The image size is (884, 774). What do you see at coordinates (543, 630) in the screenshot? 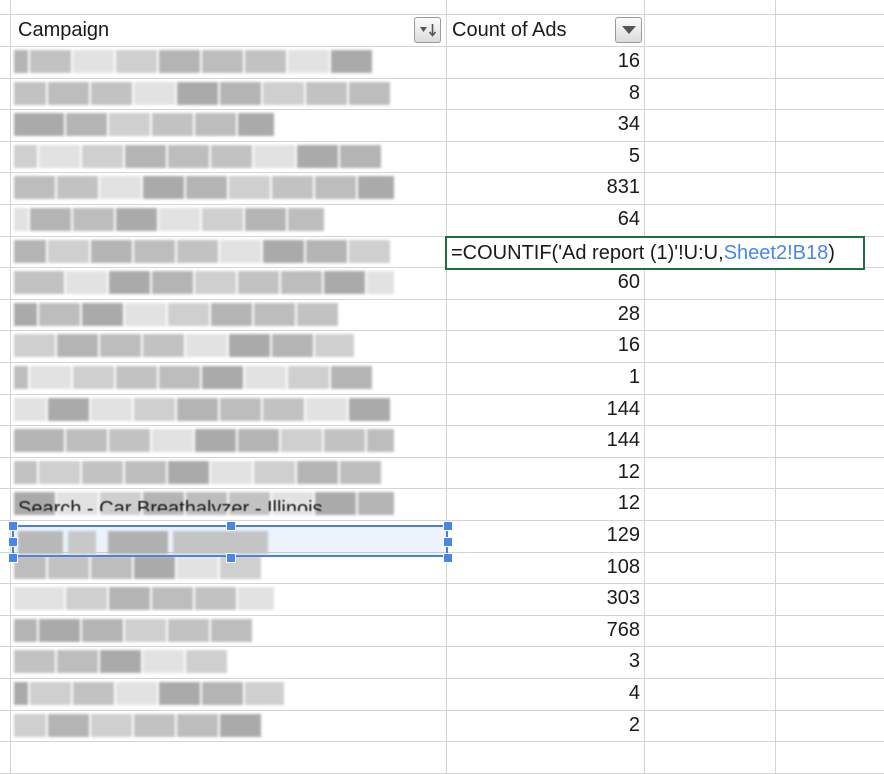
I see `count-cell: 768` at bounding box center [543, 630].